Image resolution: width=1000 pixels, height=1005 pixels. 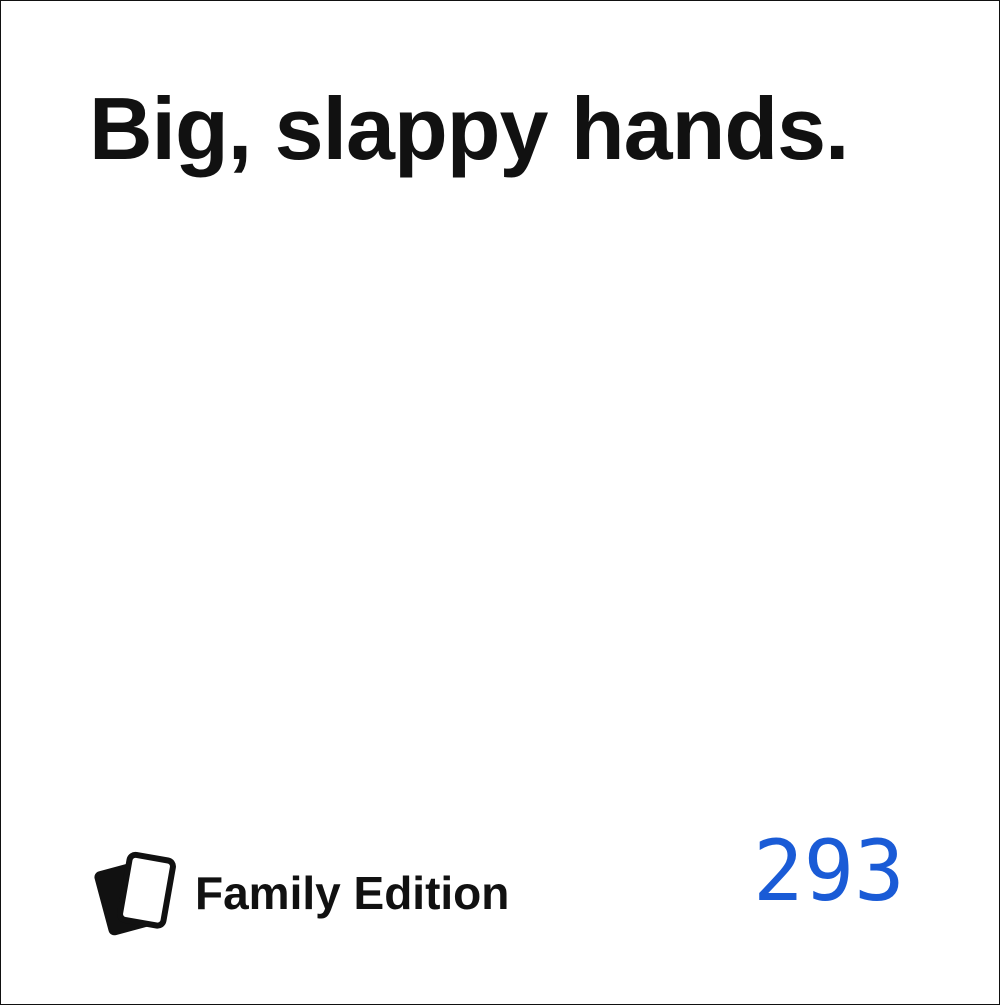 I want to click on card-text: Big, slappy hands., so click(x=469, y=128).